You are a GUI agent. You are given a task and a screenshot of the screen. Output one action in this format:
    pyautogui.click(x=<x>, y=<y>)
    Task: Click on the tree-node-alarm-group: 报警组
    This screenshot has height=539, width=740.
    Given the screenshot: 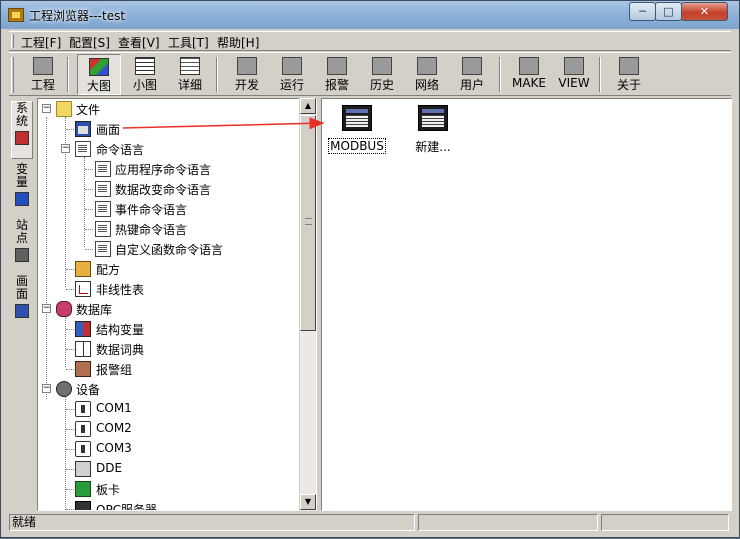 What is the action you would take?
    pyautogui.click(x=168, y=369)
    